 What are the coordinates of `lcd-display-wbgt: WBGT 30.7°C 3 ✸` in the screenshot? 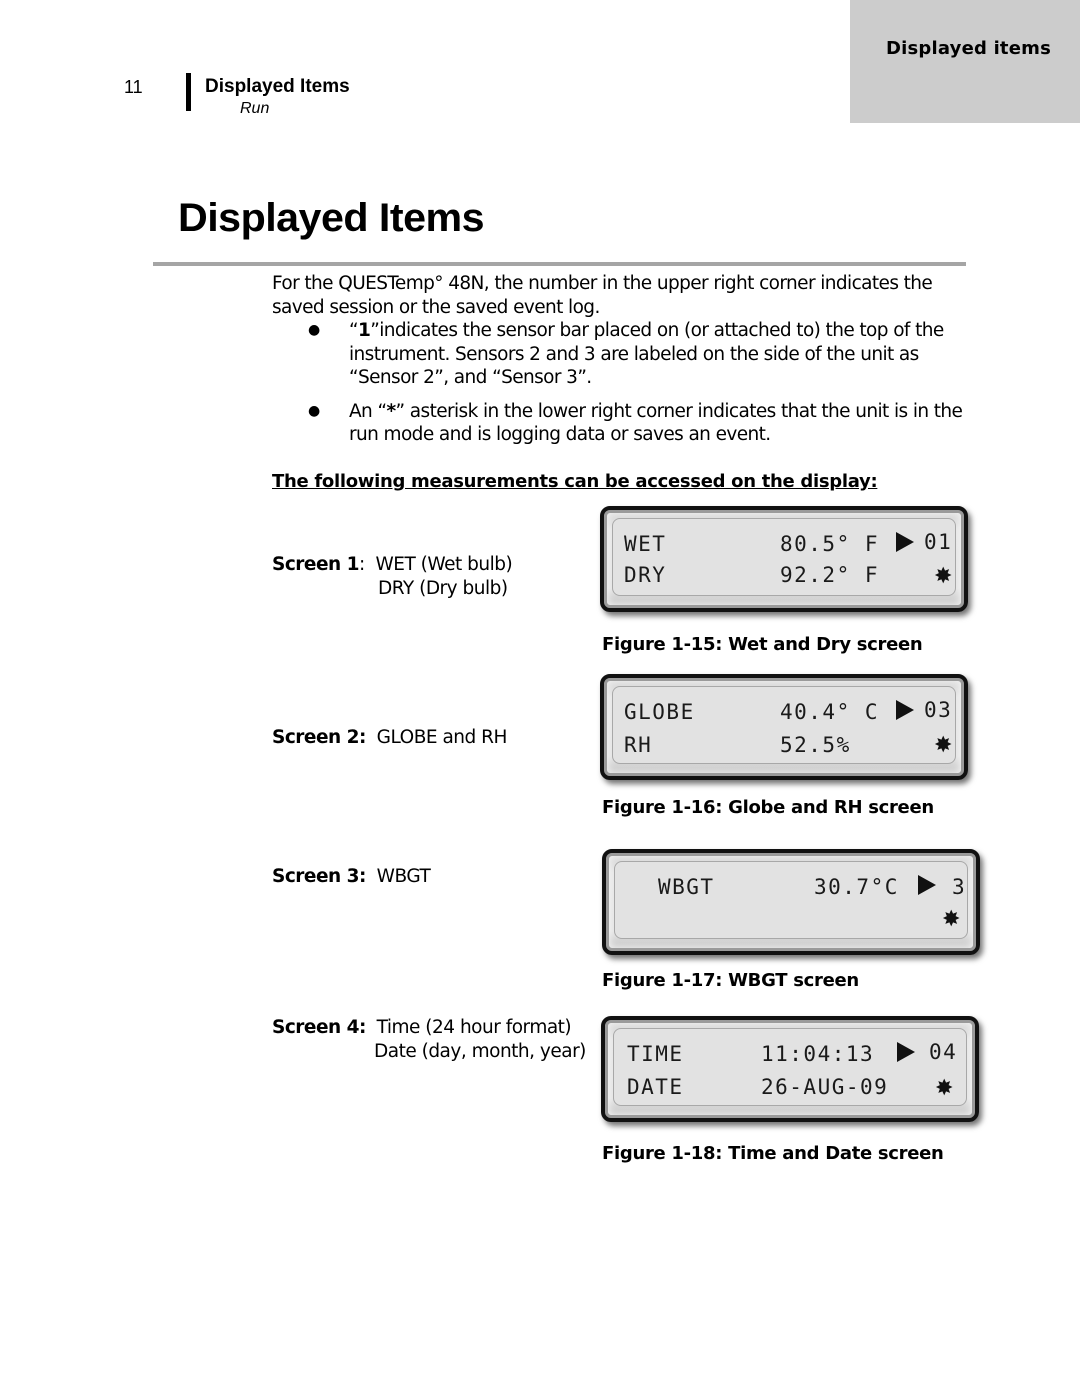 It's located at (791, 902).